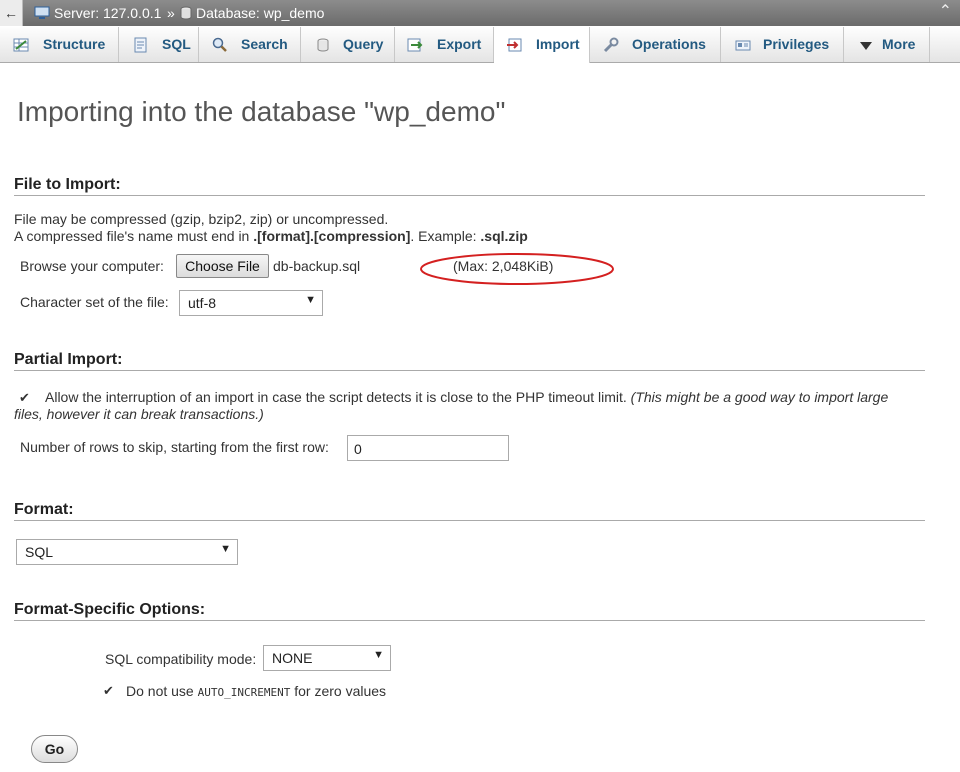  What do you see at coordinates (127, 552) in the screenshot?
I see `format-select: SQL ▼` at bounding box center [127, 552].